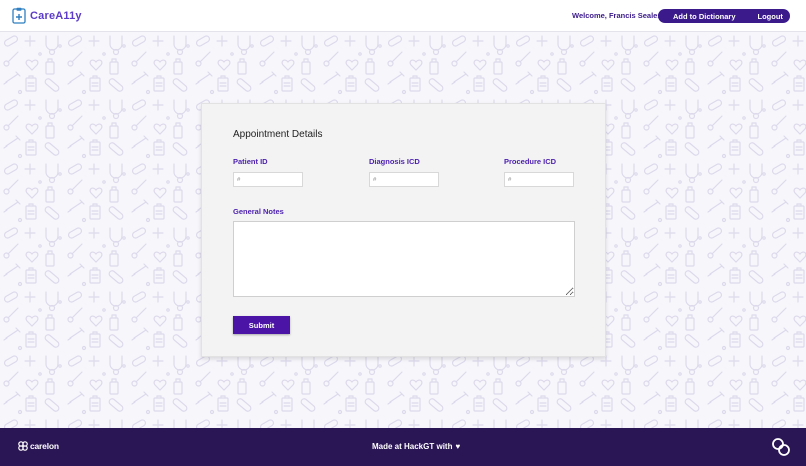 Image resolution: width=806 pixels, height=466 pixels. What do you see at coordinates (268, 179) in the screenshot?
I see `patient-id-input` at bounding box center [268, 179].